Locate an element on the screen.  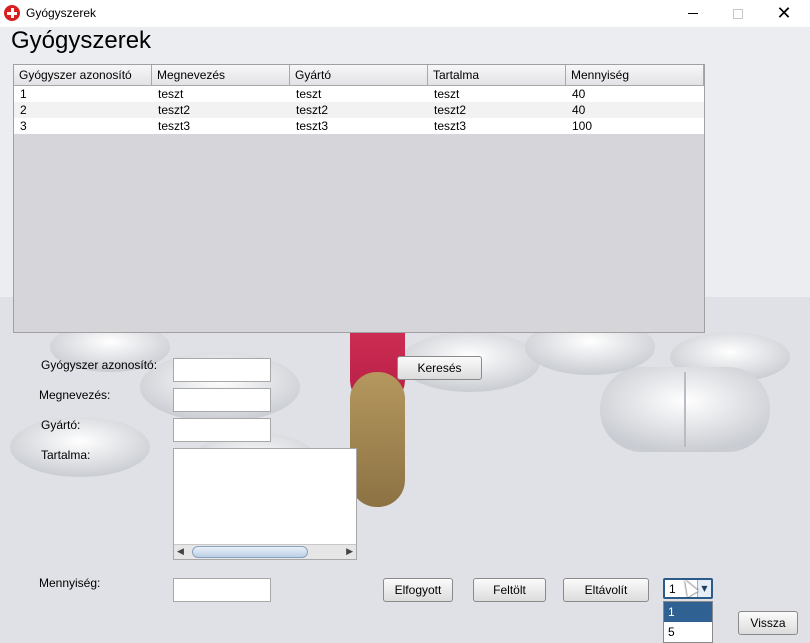
content-label: Tartalma: is located at coordinates (66, 455).